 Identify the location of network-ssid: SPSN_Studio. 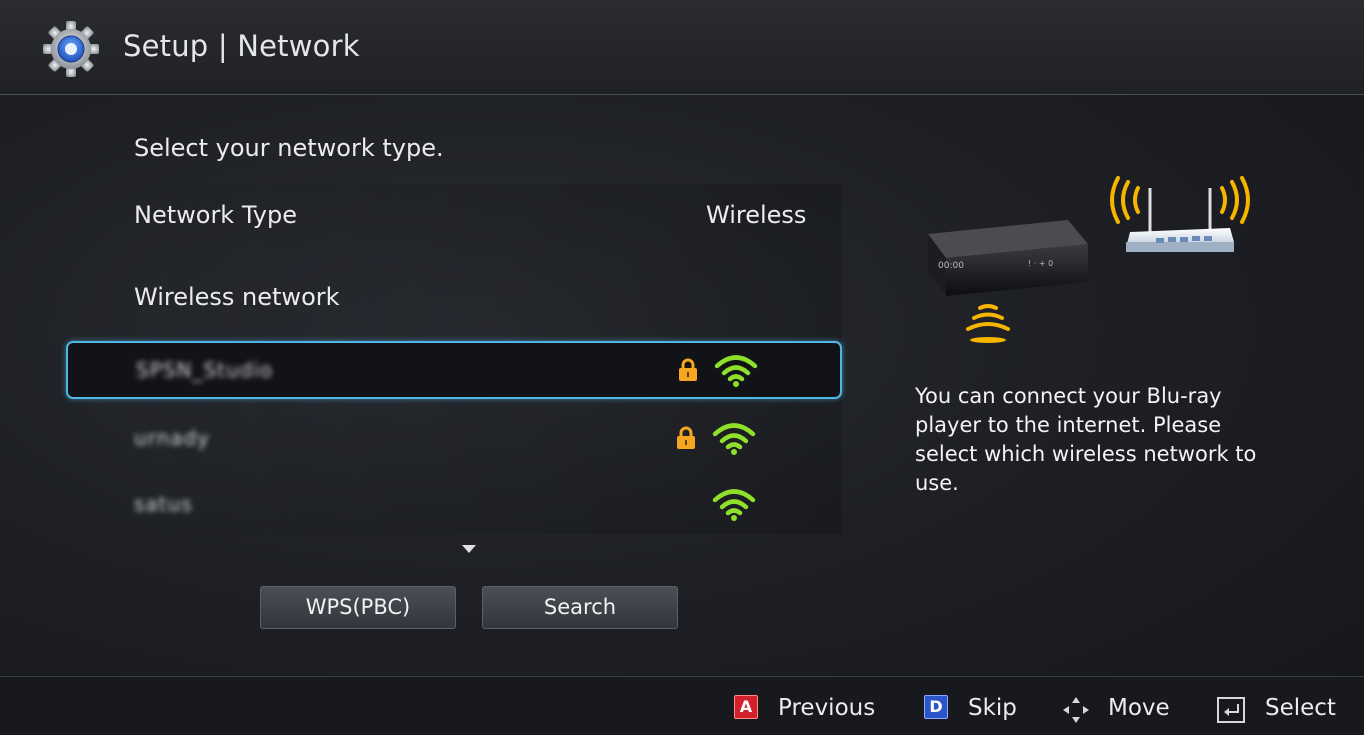
(205, 370).